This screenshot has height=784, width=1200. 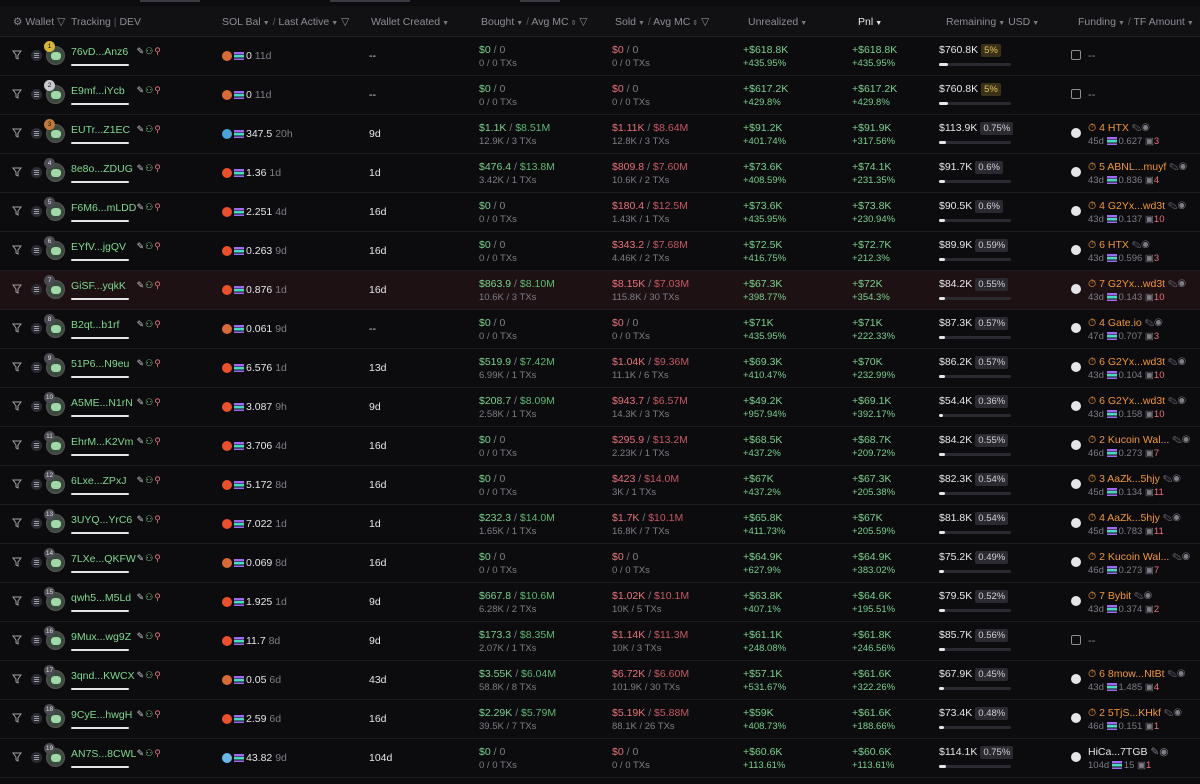 What do you see at coordinates (285, 22) in the screenshot?
I see `header-sol-bal: SOL Bal ▼ / Last Active ▼ ▽` at bounding box center [285, 22].